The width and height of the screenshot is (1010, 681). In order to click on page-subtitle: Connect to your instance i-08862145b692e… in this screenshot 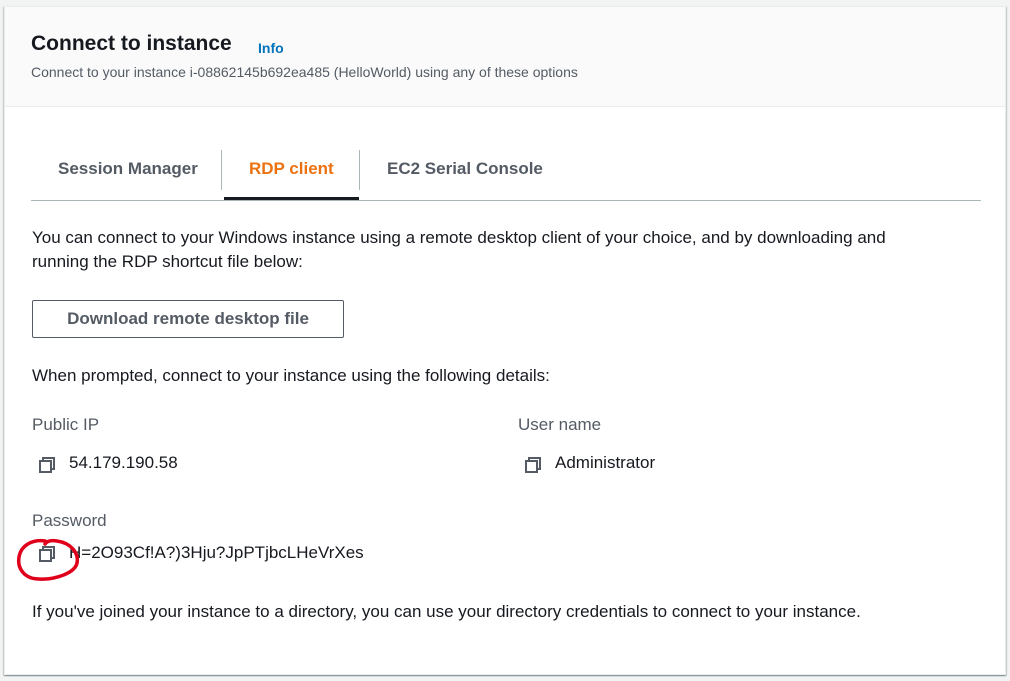, I will do `click(304, 72)`.